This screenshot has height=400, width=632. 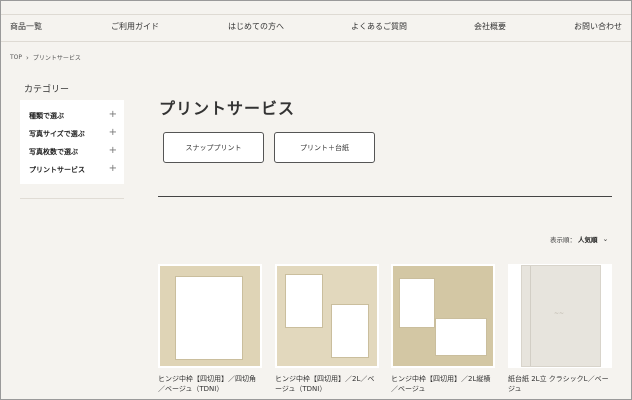 I want to click on chevron-right-icon: ›, so click(x=27, y=57).